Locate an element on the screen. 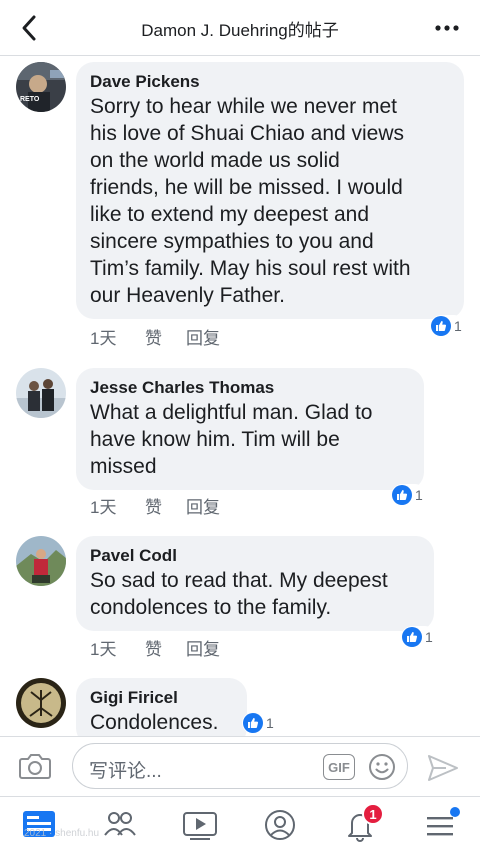  camera-button is located at coordinates (35, 766).